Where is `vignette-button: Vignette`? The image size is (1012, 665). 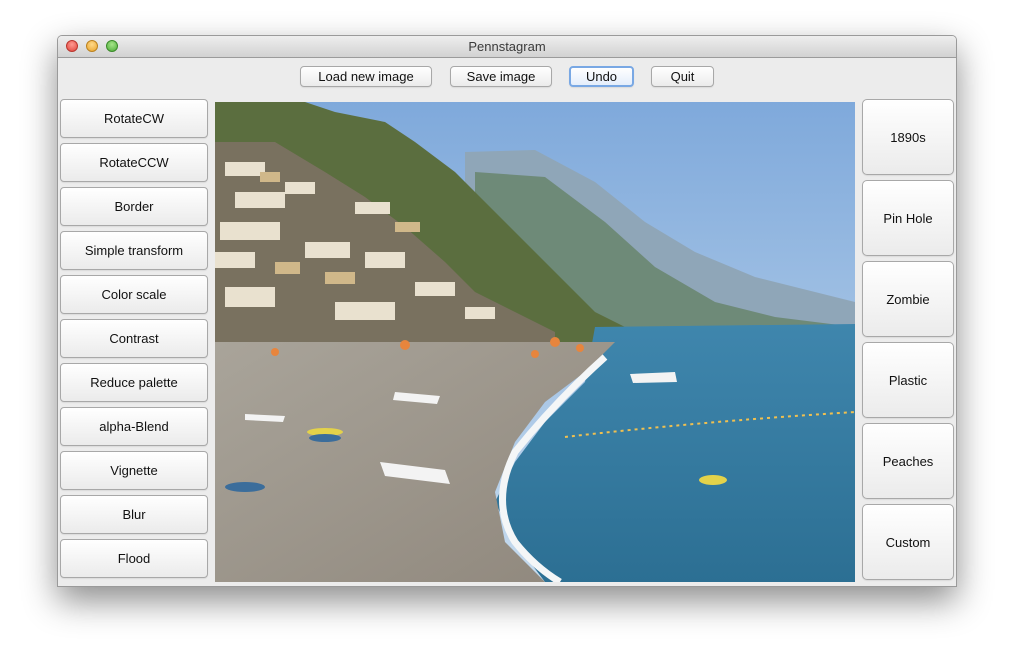
vignette-button: Vignette is located at coordinates (134, 470).